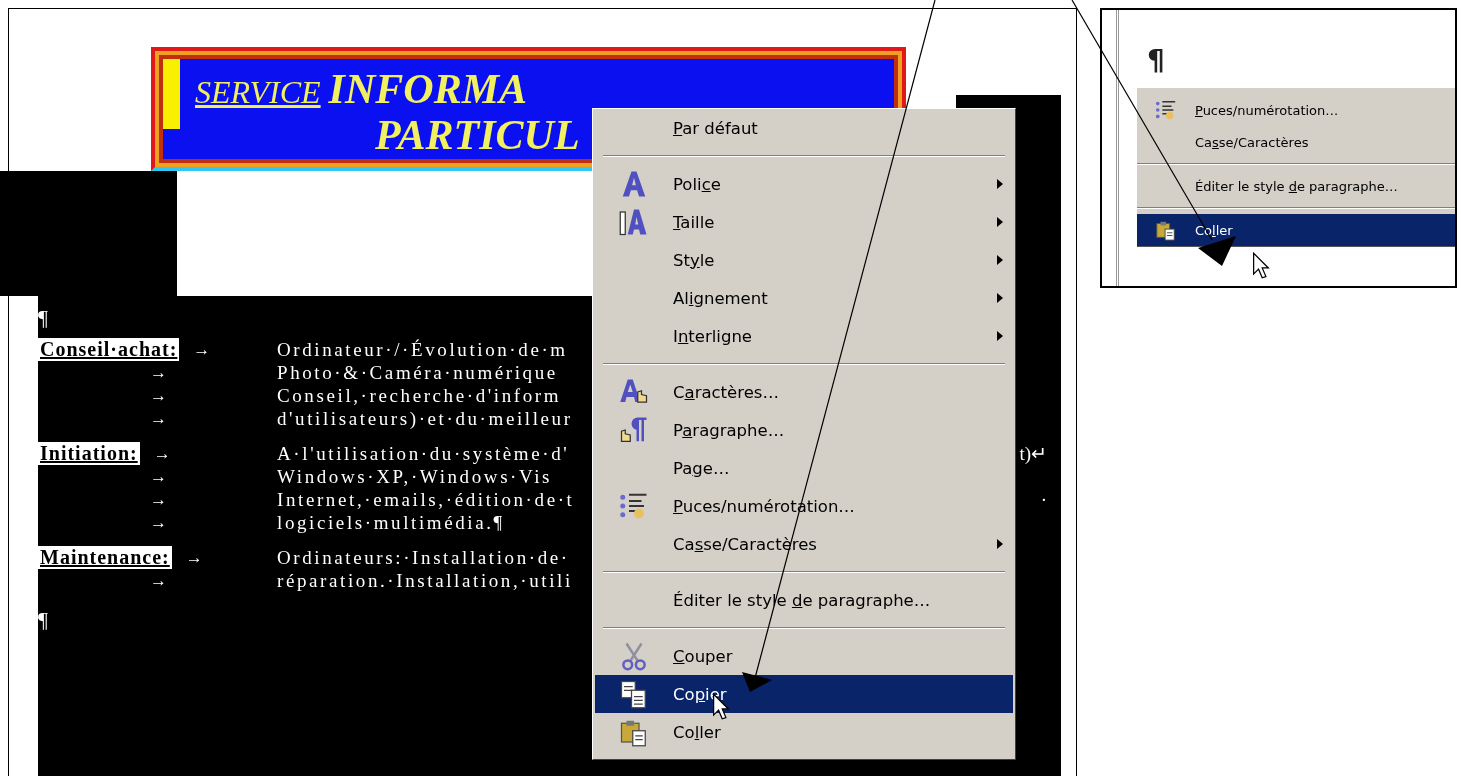 The height and width of the screenshot is (776, 1462). I want to click on menu-item: Interligne, so click(804, 336).